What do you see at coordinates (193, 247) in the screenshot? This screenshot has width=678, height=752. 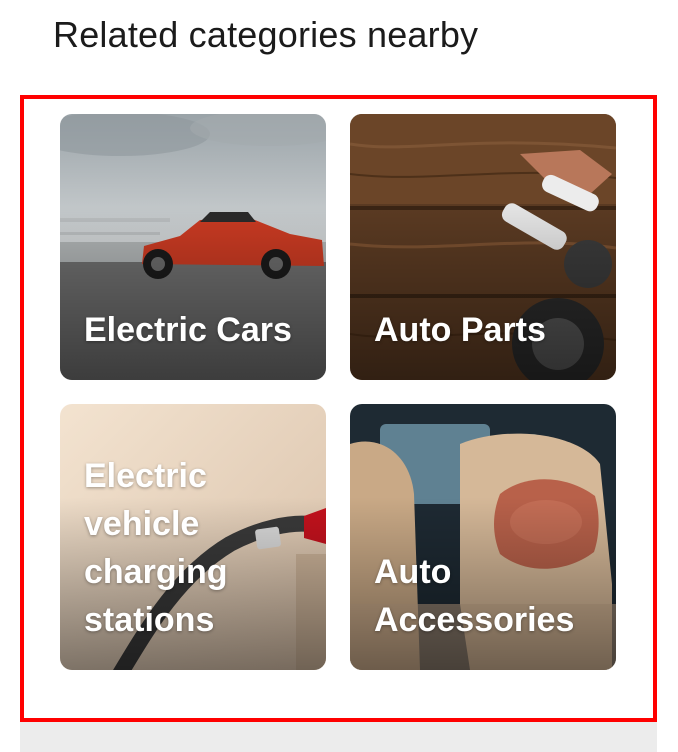 I see `category-card-electric-cars: Electric Cars` at bounding box center [193, 247].